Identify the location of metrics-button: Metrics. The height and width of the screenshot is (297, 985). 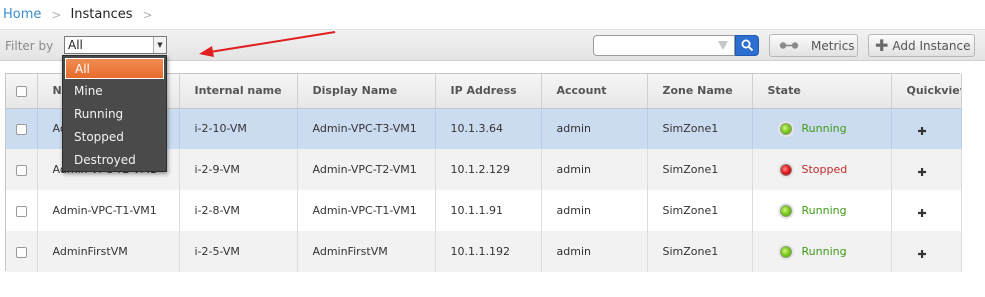
(813, 45).